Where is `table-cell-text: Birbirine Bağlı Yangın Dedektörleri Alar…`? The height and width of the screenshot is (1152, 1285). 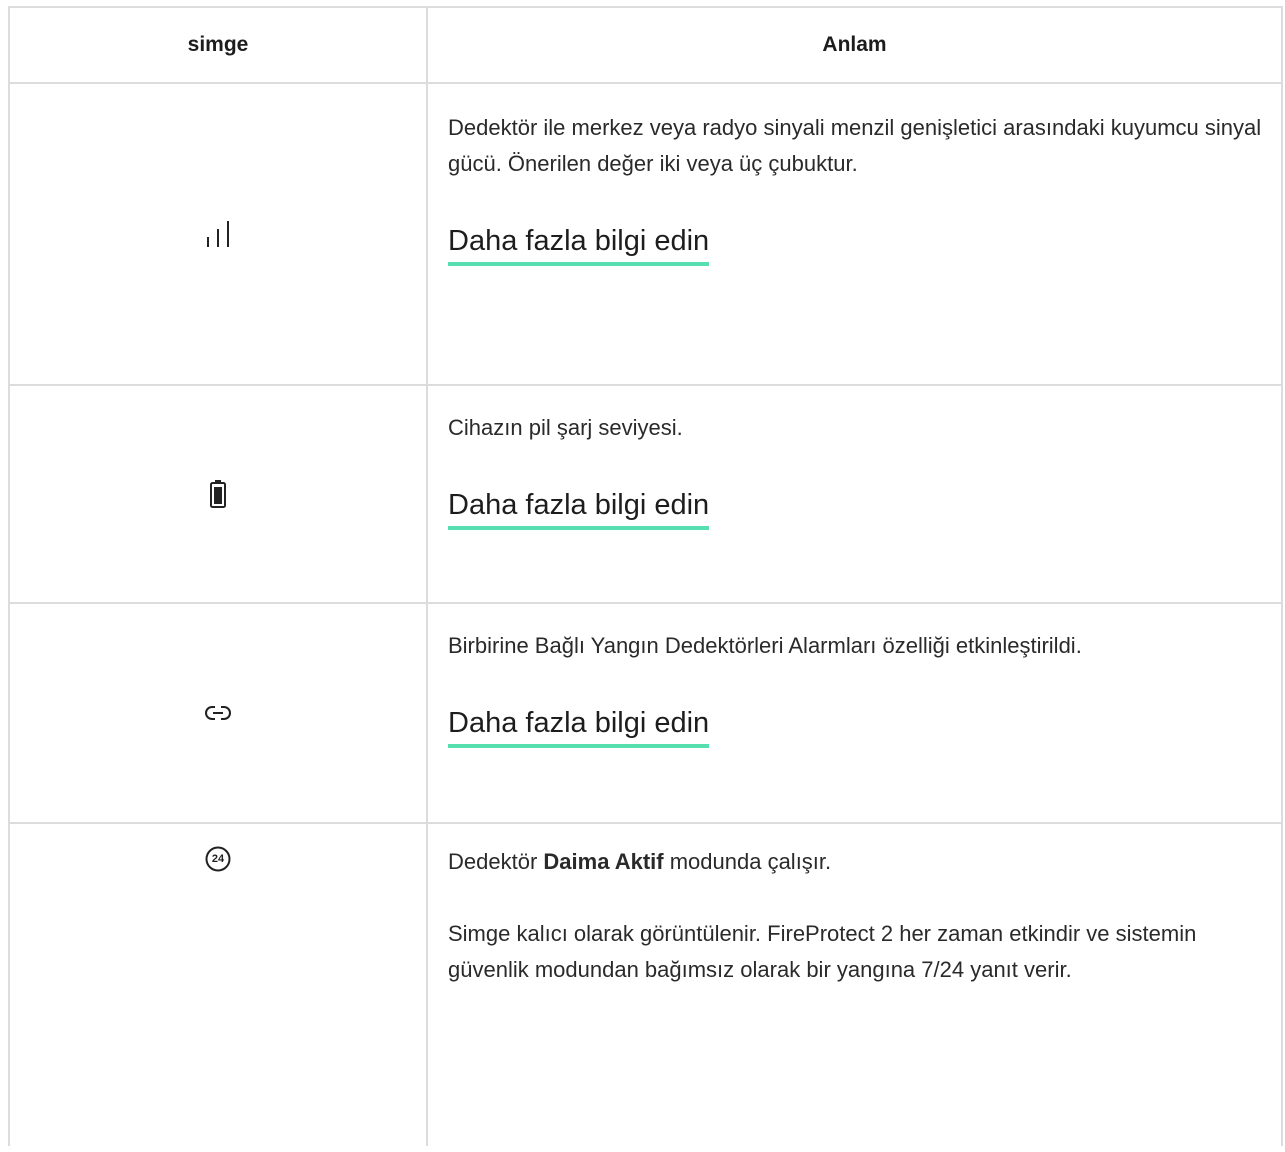 table-cell-text: Birbirine Bağlı Yangın Dedektörleri Alar… is located at coordinates (860, 688).